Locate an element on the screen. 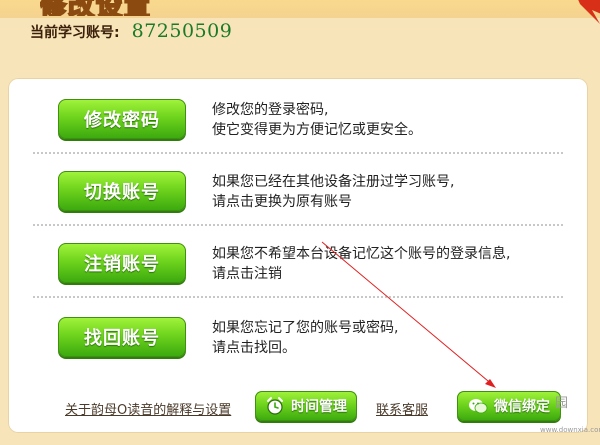 The width and height of the screenshot is (600, 445). account-line: 当前学习账号: 87250509 is located at coordinates (131, 35).